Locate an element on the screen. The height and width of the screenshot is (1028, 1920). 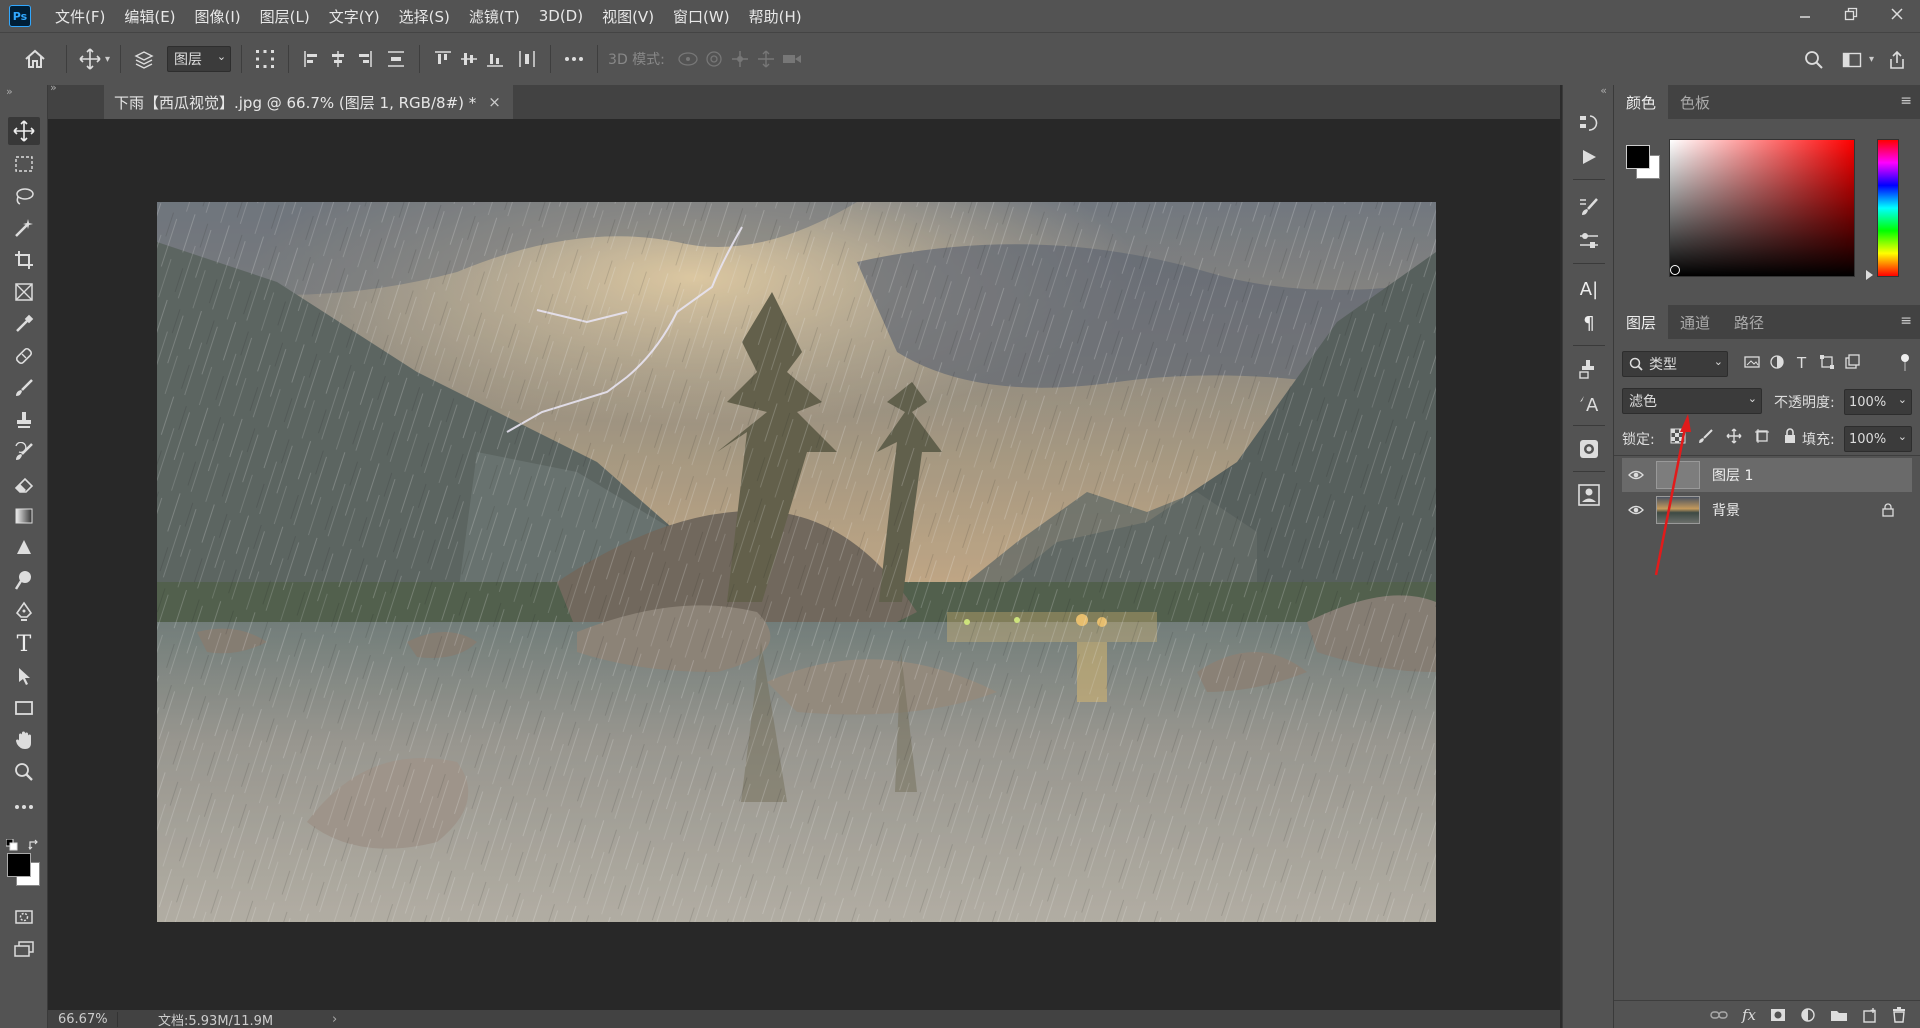
adjustment-layer-filter-icon is located at coordinates (1777, 362).